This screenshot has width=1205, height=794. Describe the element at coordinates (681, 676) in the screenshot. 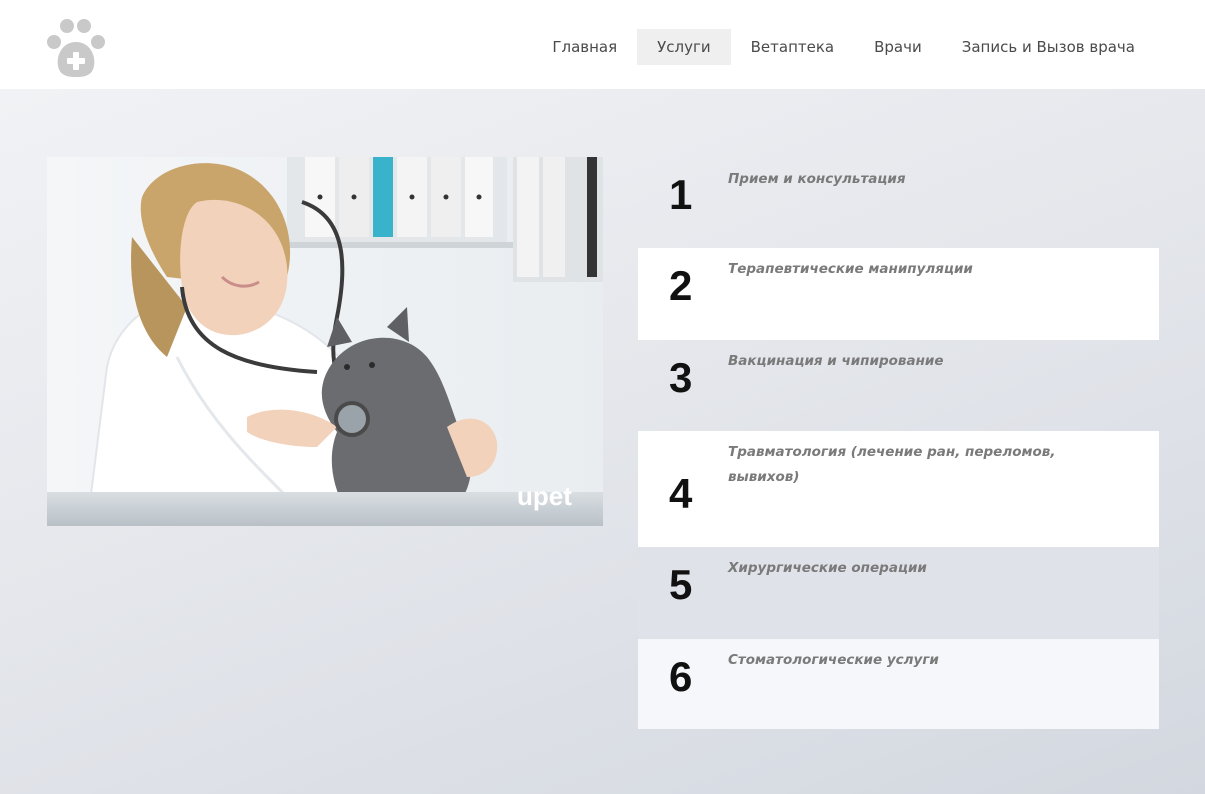

I see `service-number: 6` at that location.